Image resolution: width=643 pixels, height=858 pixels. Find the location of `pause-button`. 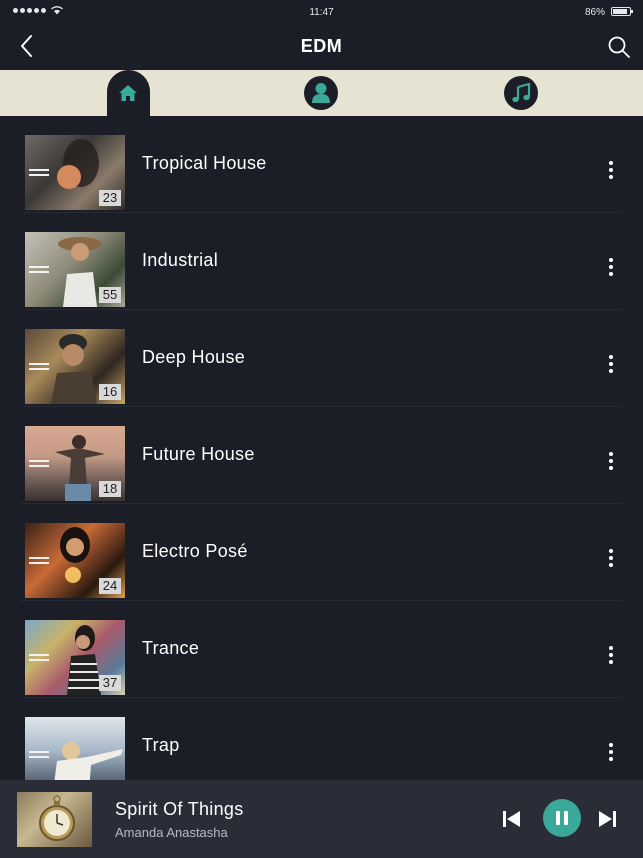

pause-button is located at coordinates (562, 818).